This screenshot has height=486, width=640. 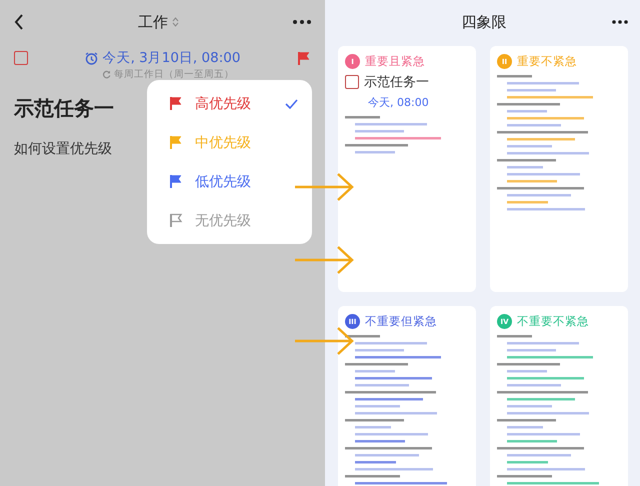 I want to click on task-note: 如何设置优先级, so click(x=63, y=149).